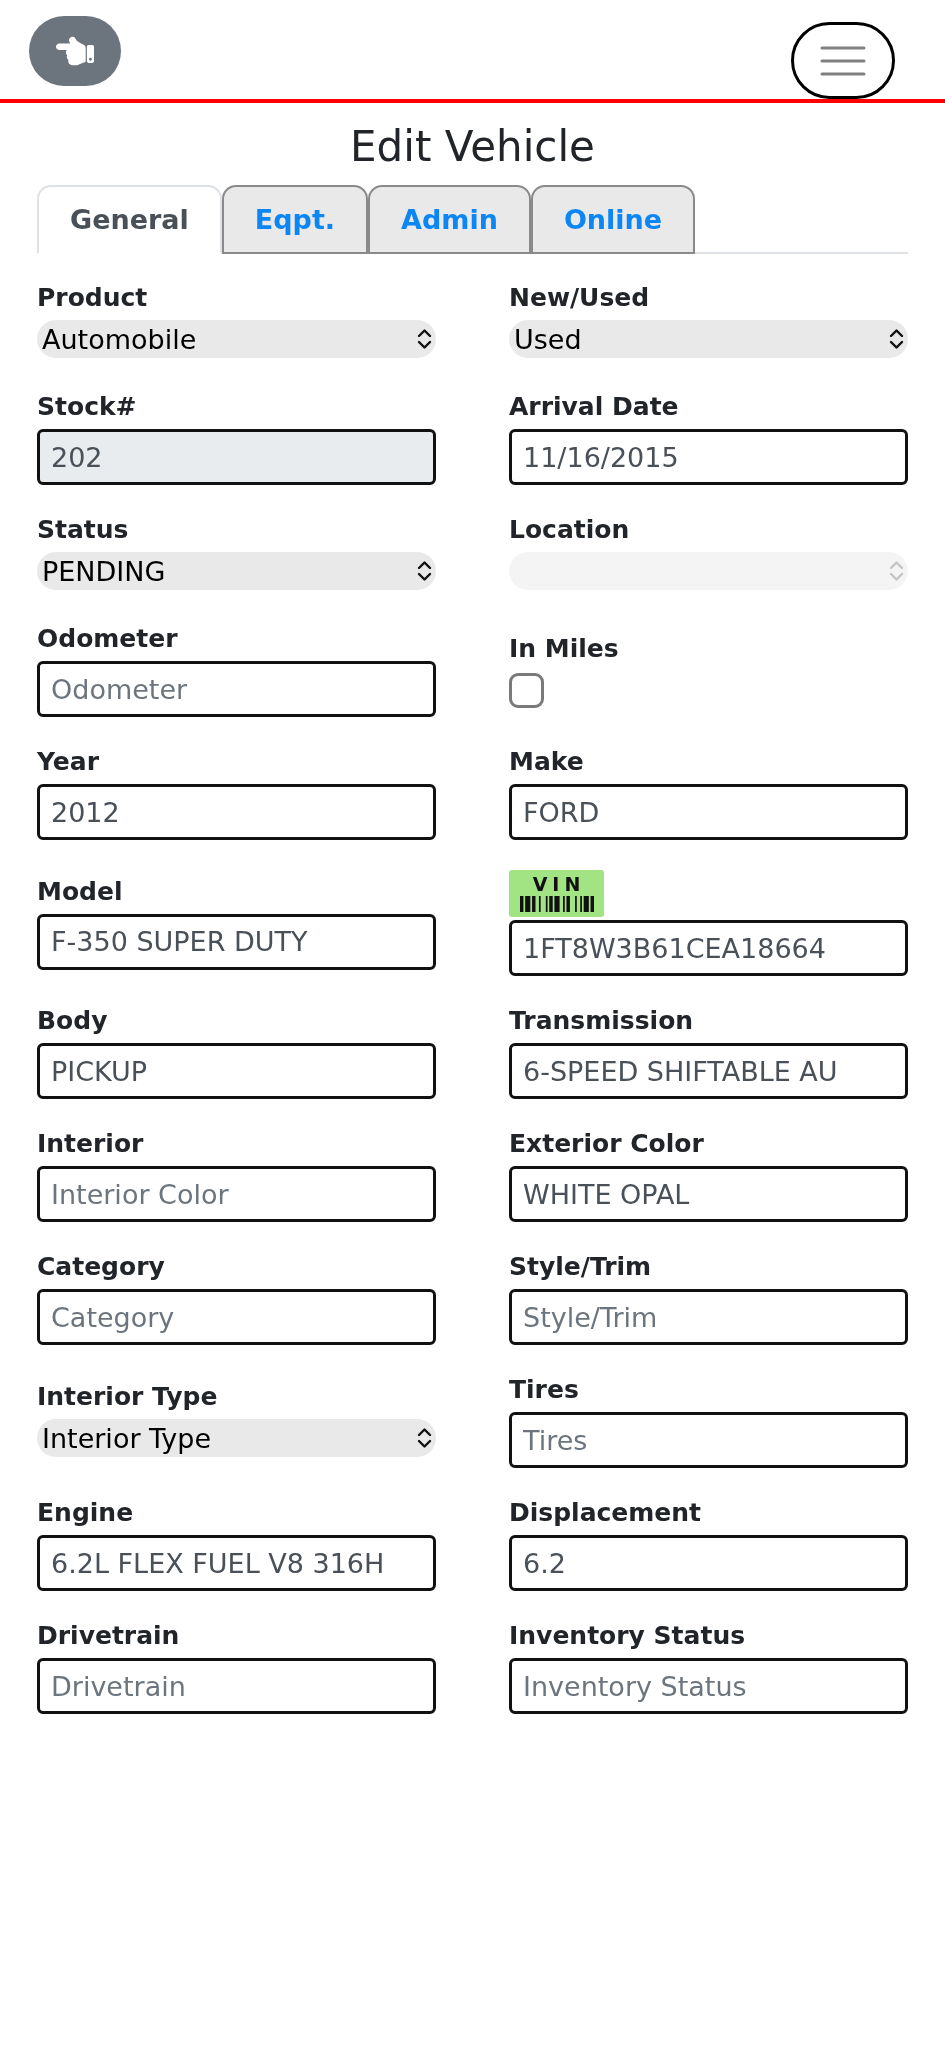  I want to click on field-label: Arrival Date, so click(594, 407).